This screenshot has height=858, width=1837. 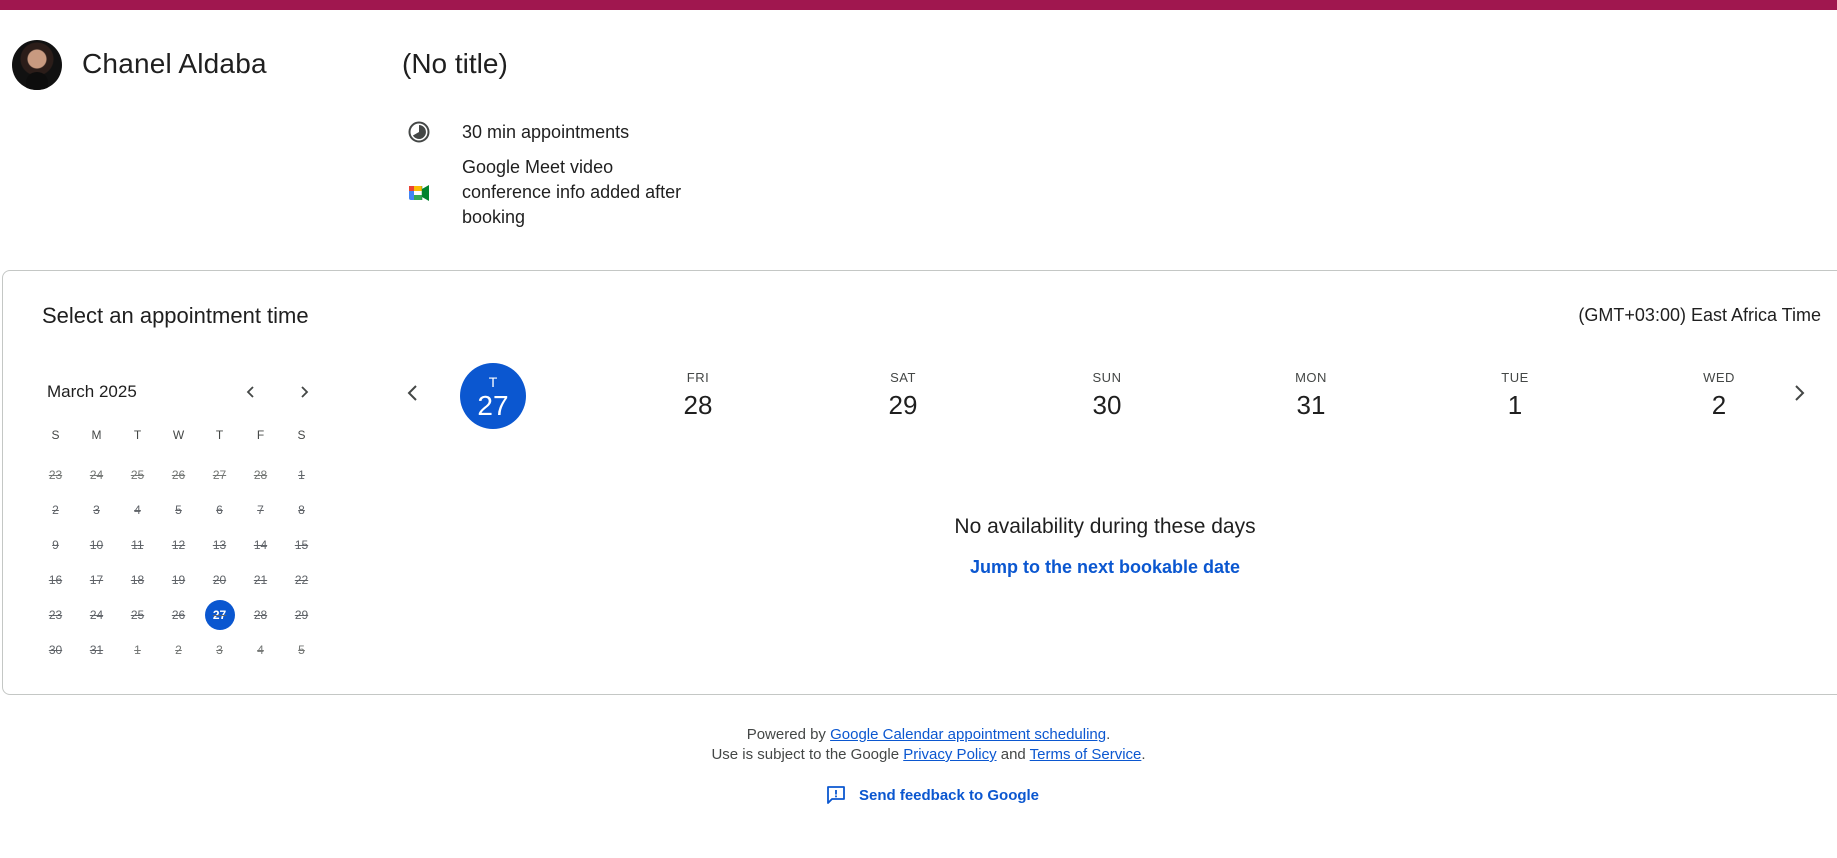 What do you see at coordinates (788, 734) in the screenshot?
I see `footer-text: Powered by` at bounding box center [788, 734].